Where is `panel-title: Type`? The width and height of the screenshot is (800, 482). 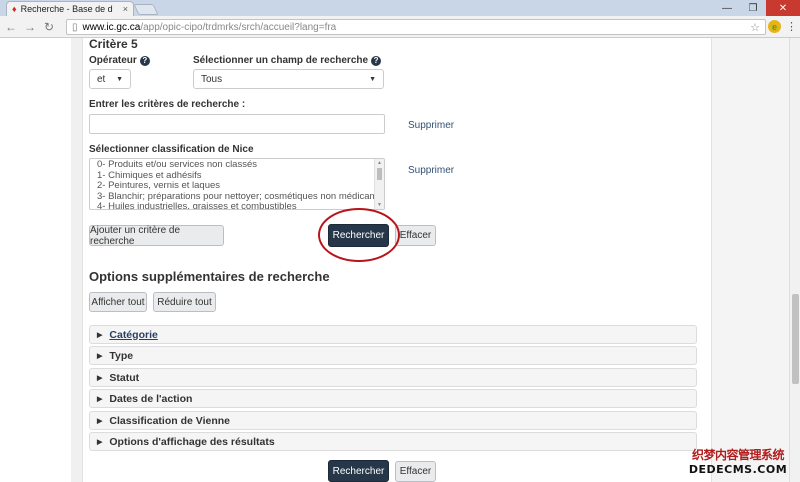
panel-title: Type is located at coordinates (121, 355).